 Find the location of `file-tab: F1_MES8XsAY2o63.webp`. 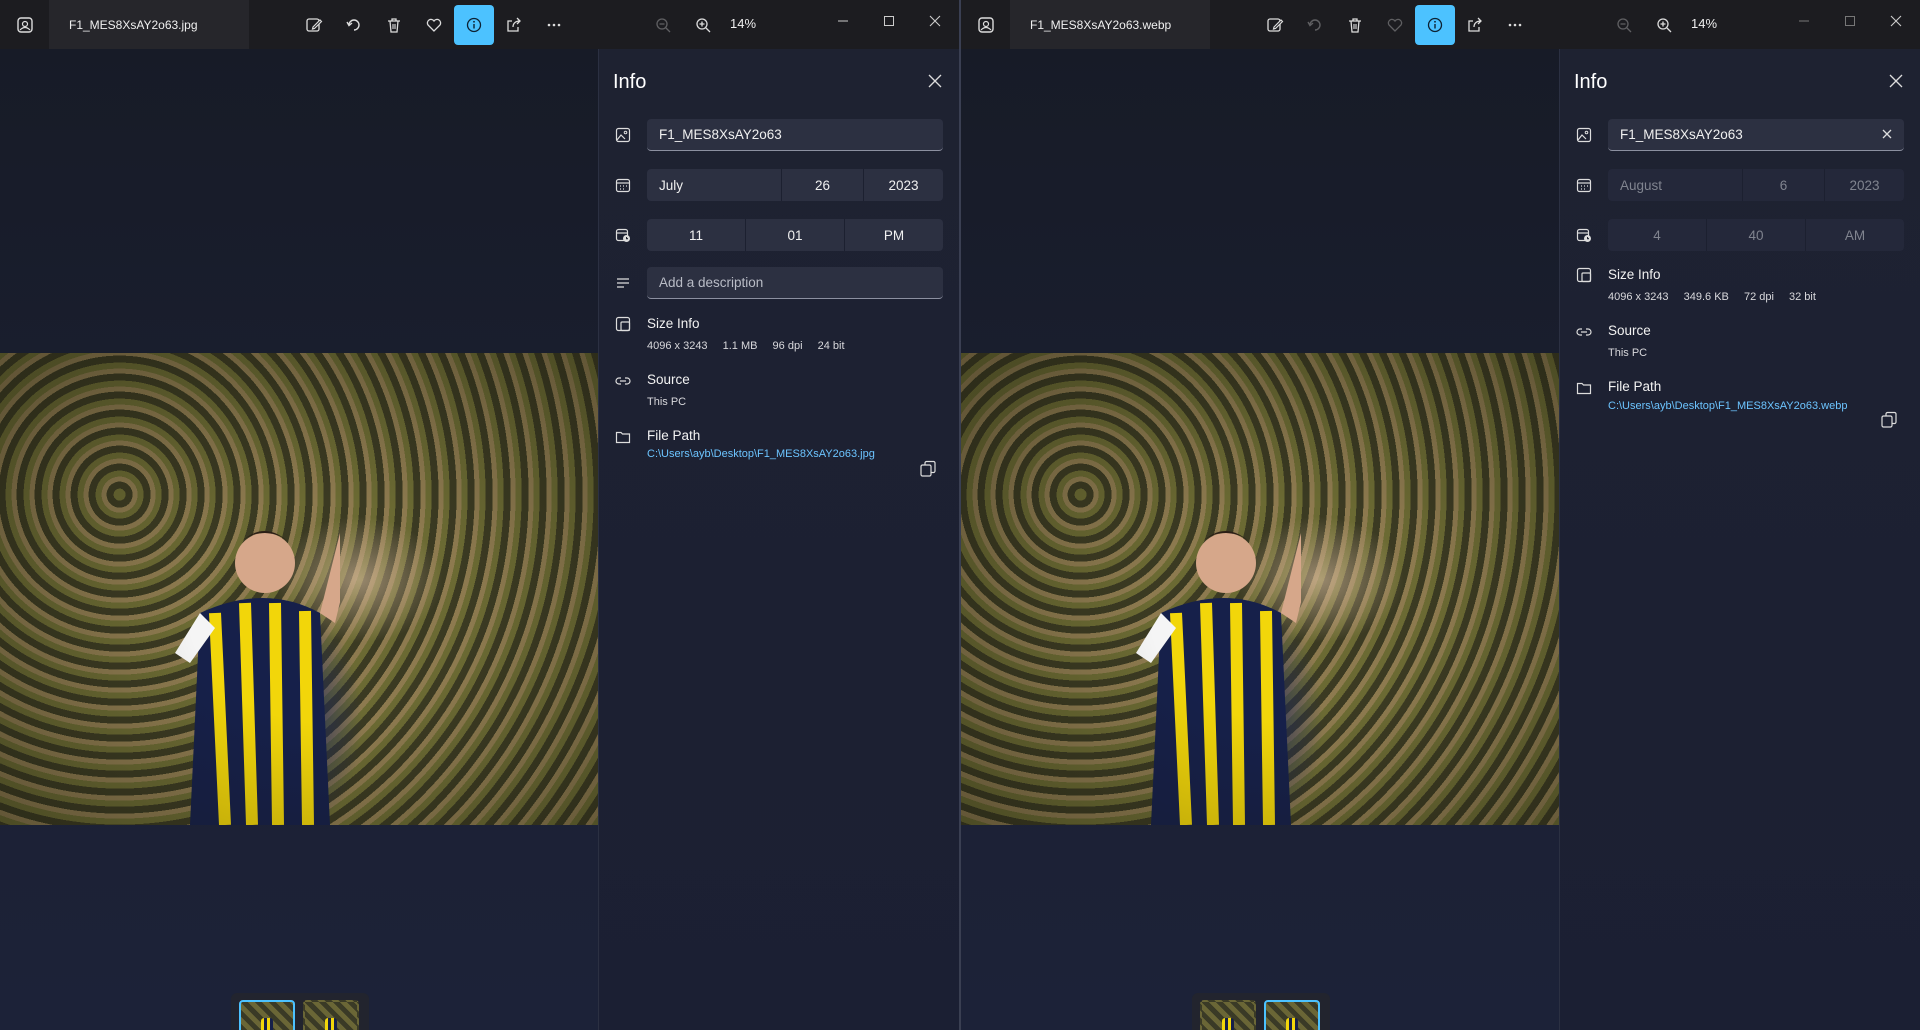

file-tab: F1_MES8XsAY2o63.webp is located at coordinates (1110, 24).